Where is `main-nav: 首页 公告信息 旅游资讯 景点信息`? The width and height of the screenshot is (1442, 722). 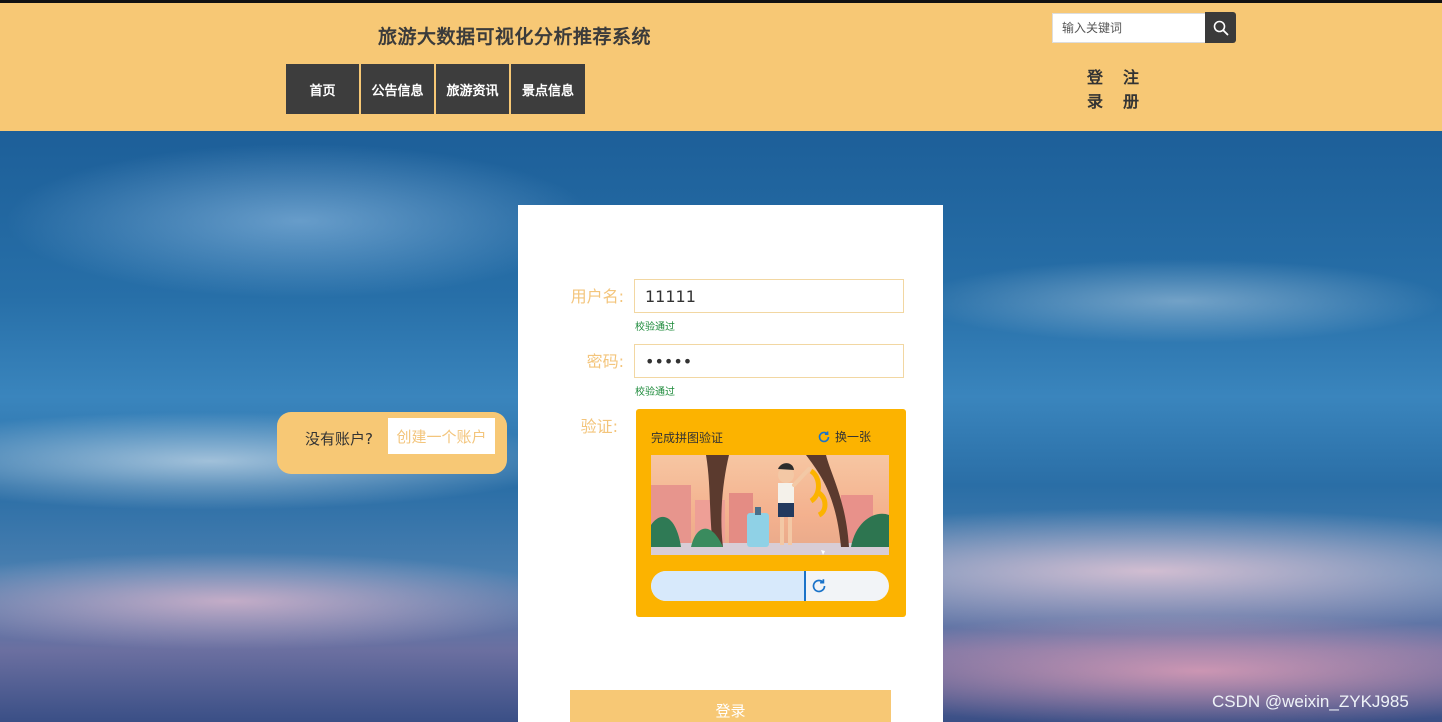
main-nav: 首页 公告信息 旅游资讯 景点信息 is located at coordinates (436, 89).